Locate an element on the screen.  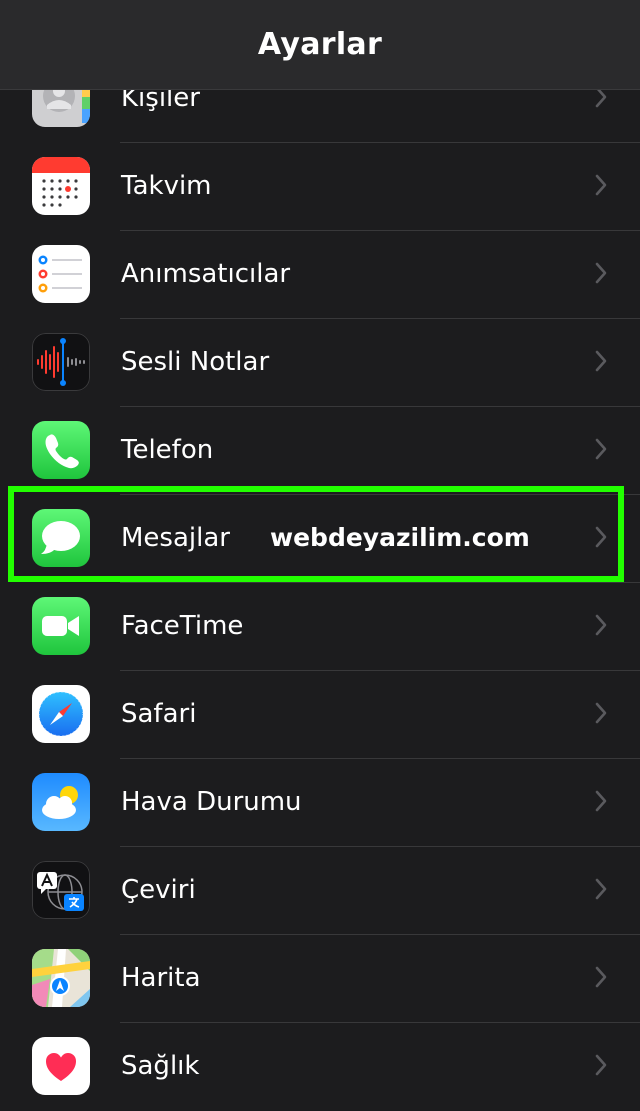
row-label: Hava Durumu is located at coordinates (211, 802).